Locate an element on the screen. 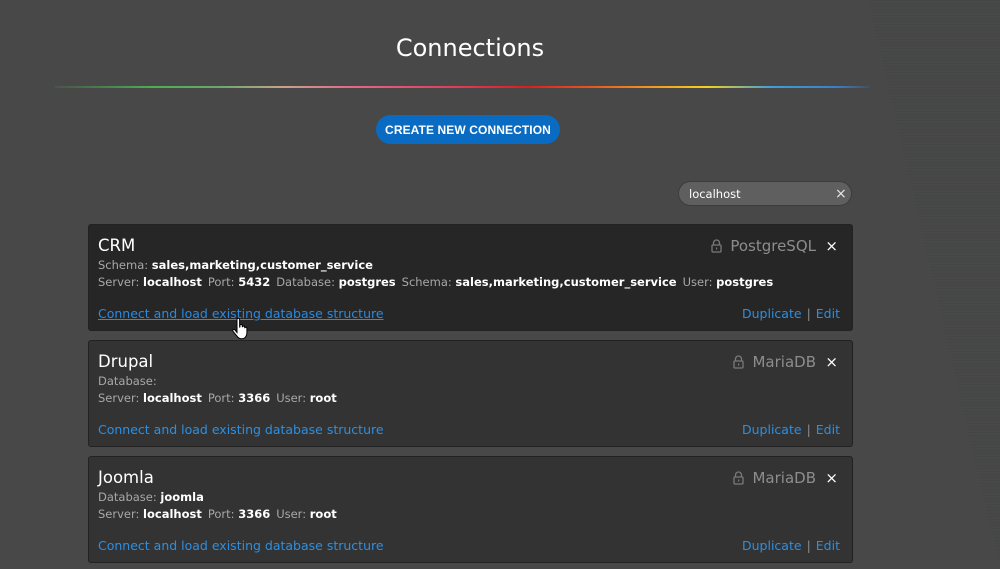 The image size is (1000, 569). connection-name: Drupal is located at coordinates (126, 361).